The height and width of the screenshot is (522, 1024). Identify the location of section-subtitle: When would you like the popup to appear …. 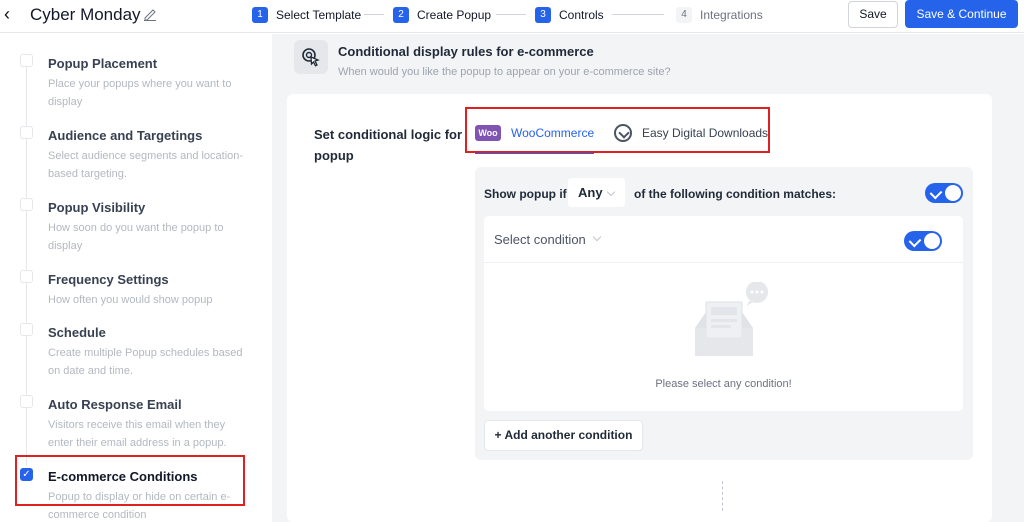
(504, 72).